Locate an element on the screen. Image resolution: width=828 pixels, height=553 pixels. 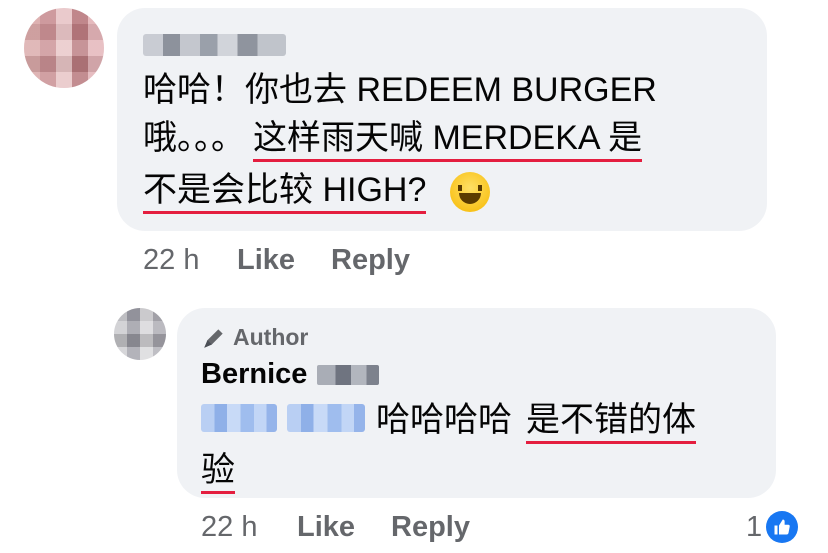
pencil-icon is located at coordinates (213, 338).